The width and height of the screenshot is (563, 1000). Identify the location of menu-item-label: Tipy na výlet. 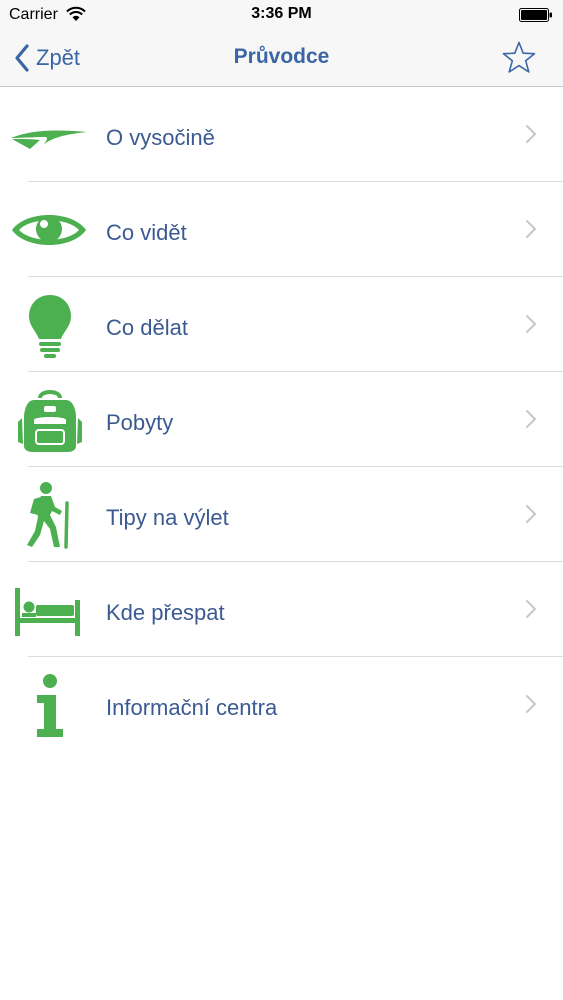
(167, 517).